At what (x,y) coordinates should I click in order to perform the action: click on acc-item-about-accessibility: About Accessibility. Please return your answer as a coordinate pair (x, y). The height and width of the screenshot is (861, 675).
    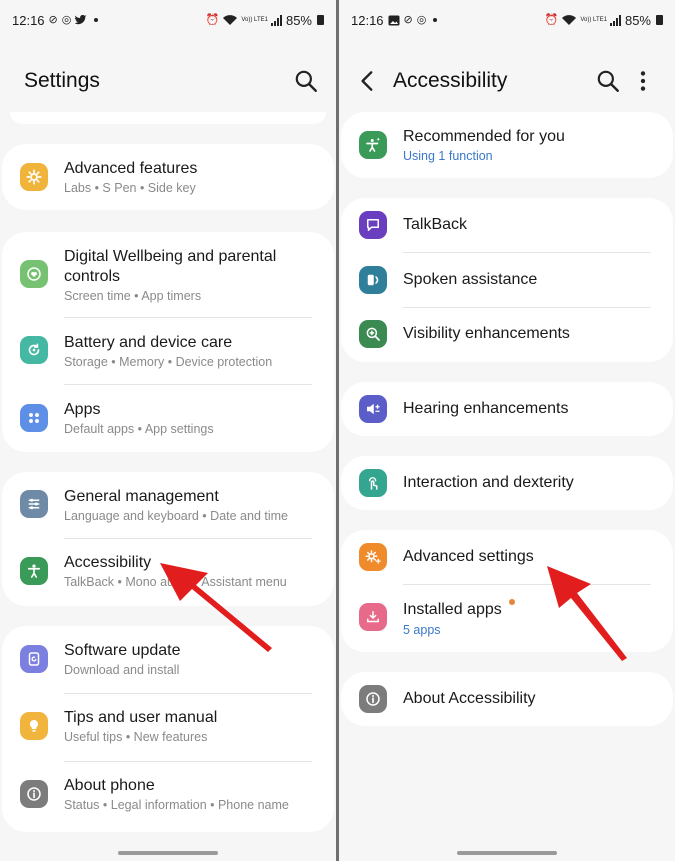
    Looking at the image, I should click on (507, 699).